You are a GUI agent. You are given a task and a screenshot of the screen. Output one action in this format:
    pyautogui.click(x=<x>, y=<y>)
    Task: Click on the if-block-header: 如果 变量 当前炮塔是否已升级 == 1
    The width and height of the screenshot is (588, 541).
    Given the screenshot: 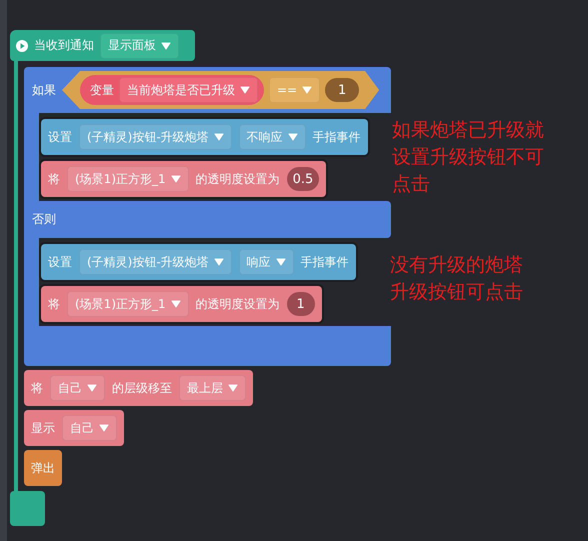 What is the action you would take?
    pyautogui.click(x=207, y=90)
    